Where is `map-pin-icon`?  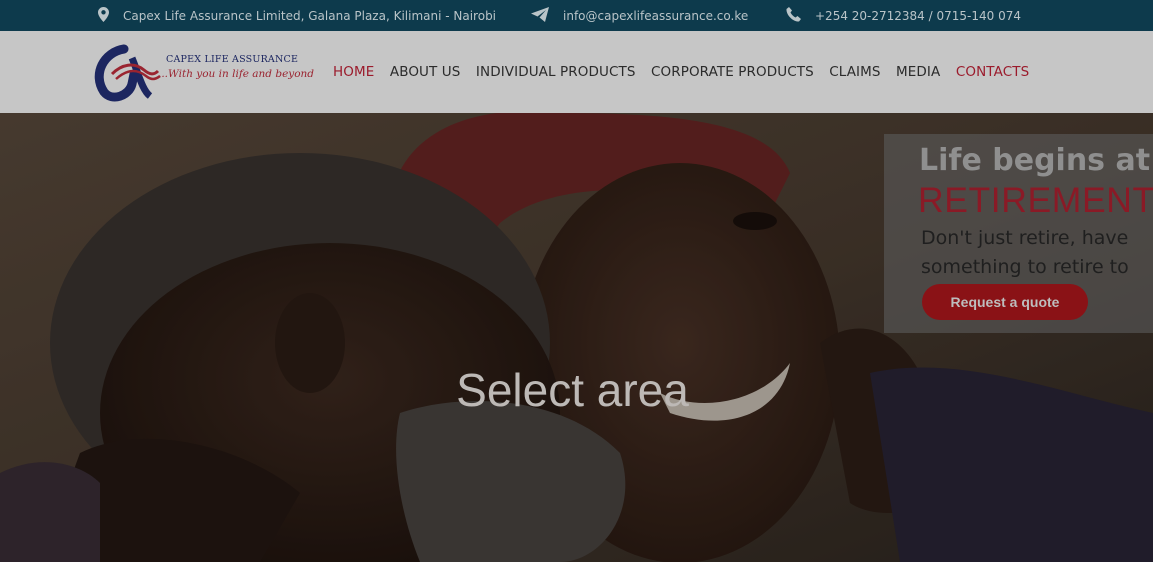
map-pin-icon is located at coordinates (103, 15).